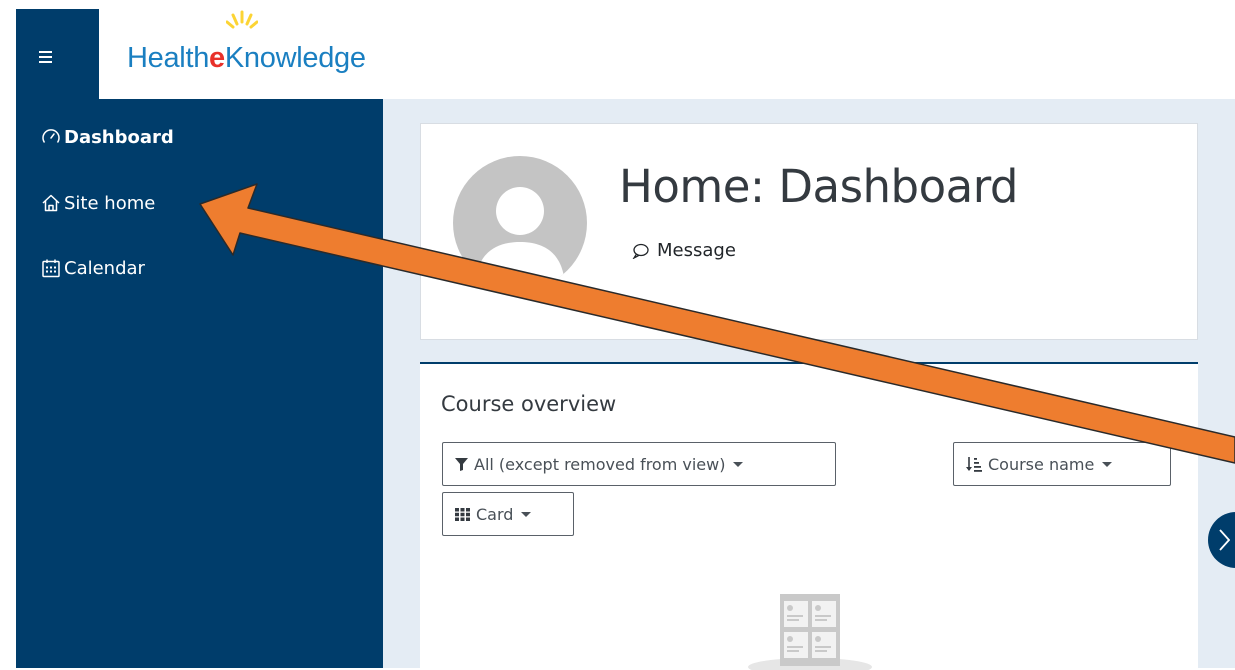  Describe the element at coordinates (1224, 540) in the screenshot. I see `chevron-right-icon` at that location.